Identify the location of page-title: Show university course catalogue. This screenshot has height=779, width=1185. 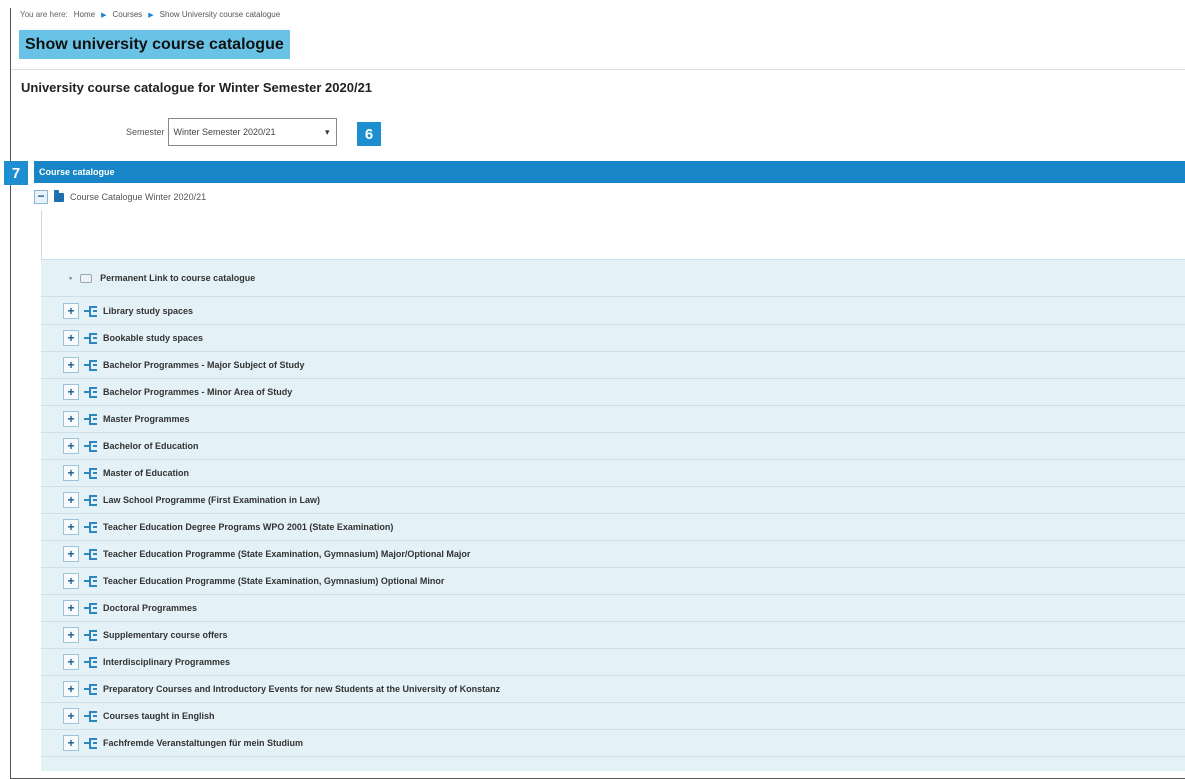
(154, 44).